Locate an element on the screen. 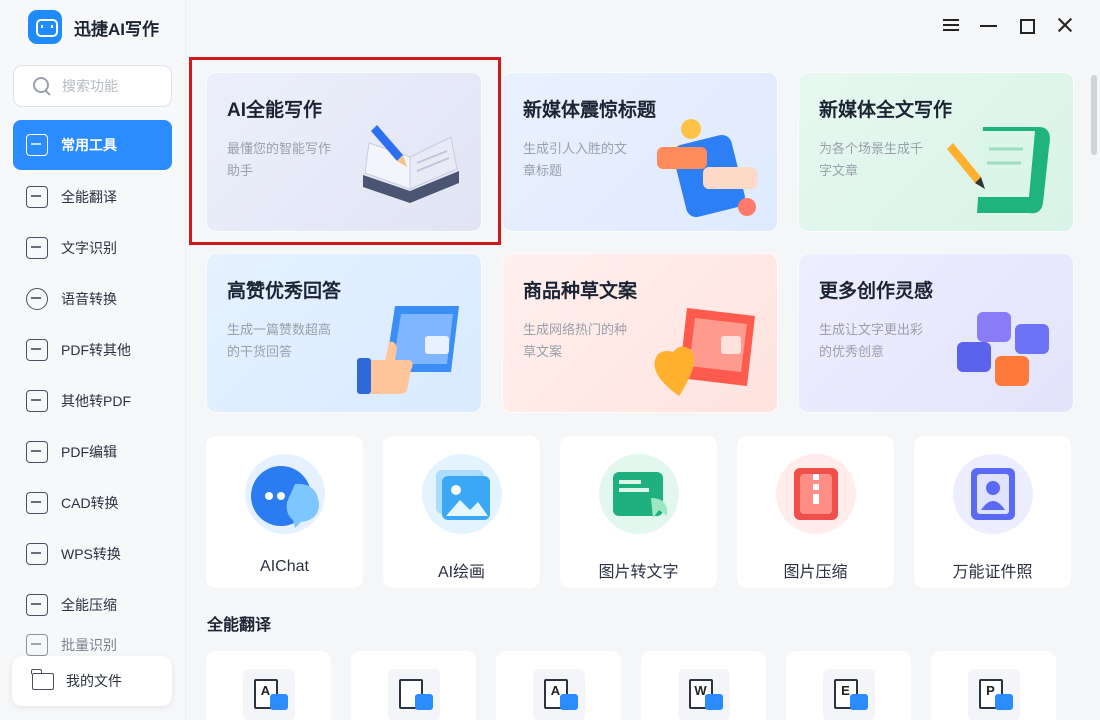 This screenshot has height=720, width=1100. thumbs-up-icon is located at coordinates (408, 350).